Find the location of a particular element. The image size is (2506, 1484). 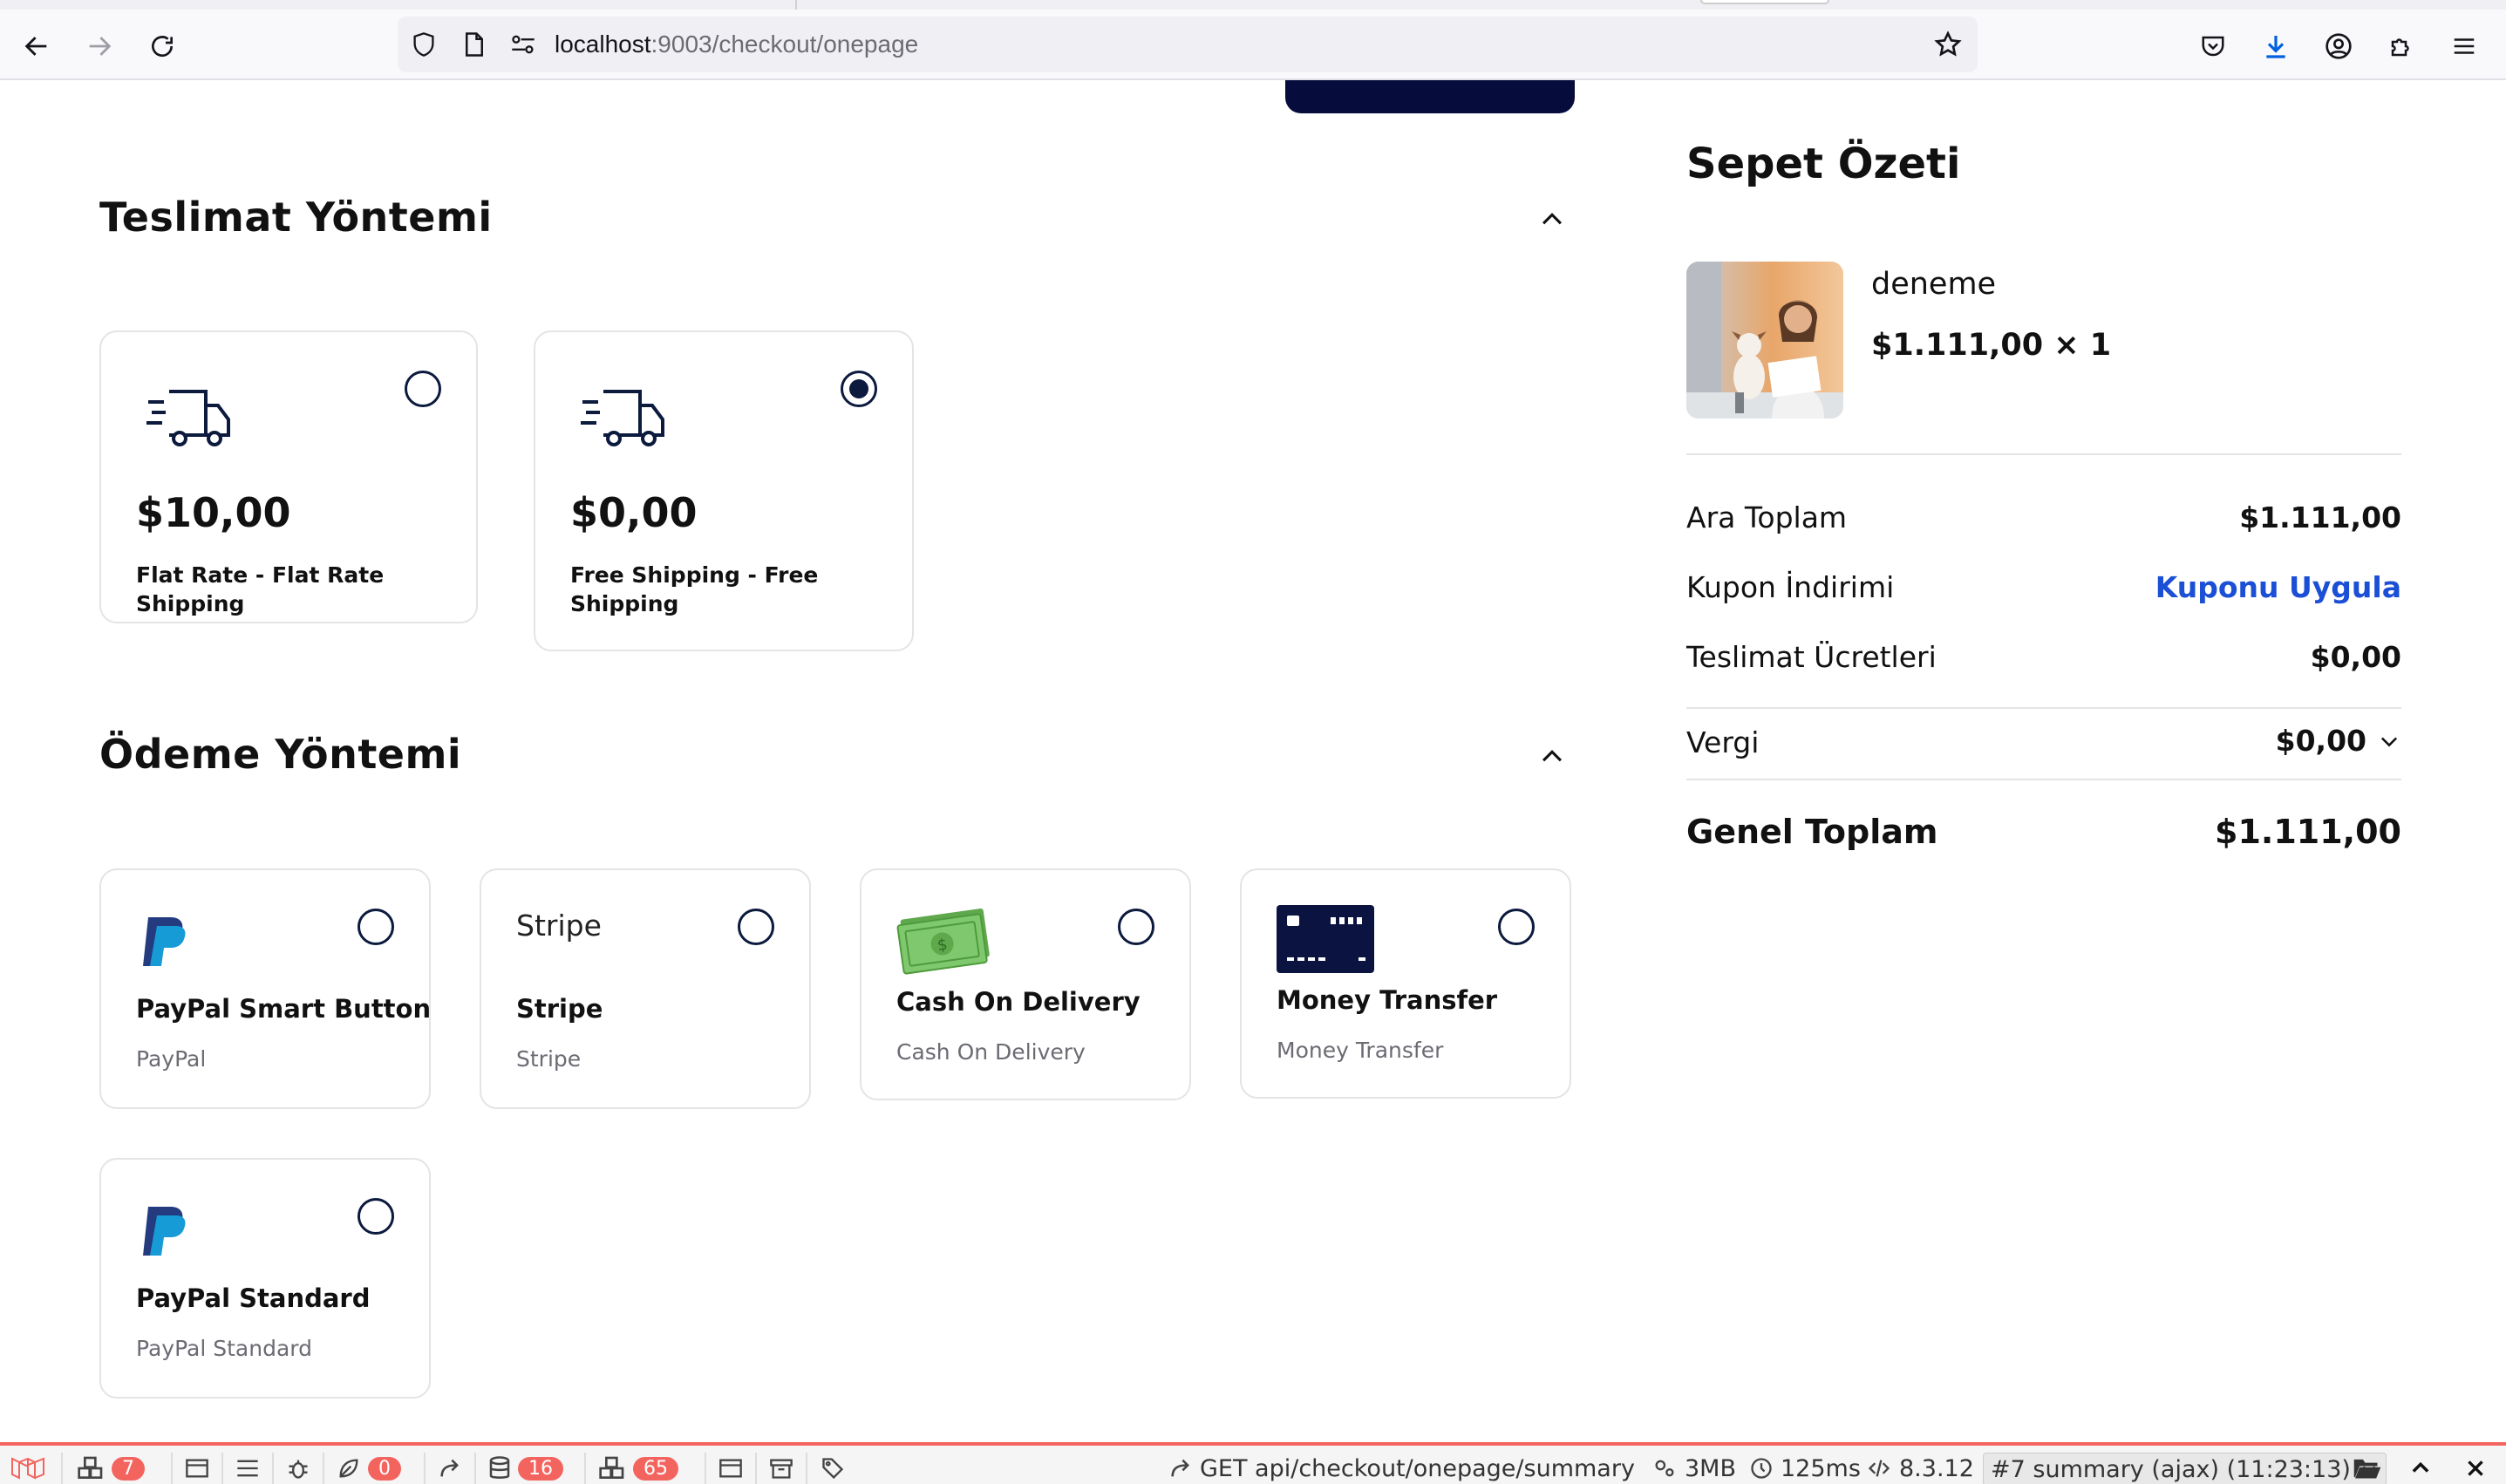

debugbar-open-button is located at coordinates (2367, 1467).